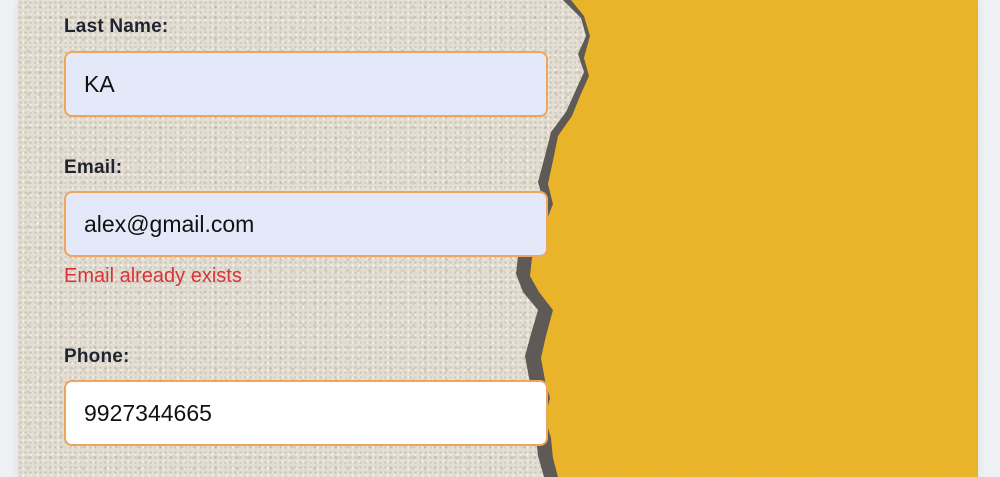 This screenshot has width=1000, height=477. Describe the element at coordinates (306, 84) in the screenshot. I see `last-name-input` at that location.